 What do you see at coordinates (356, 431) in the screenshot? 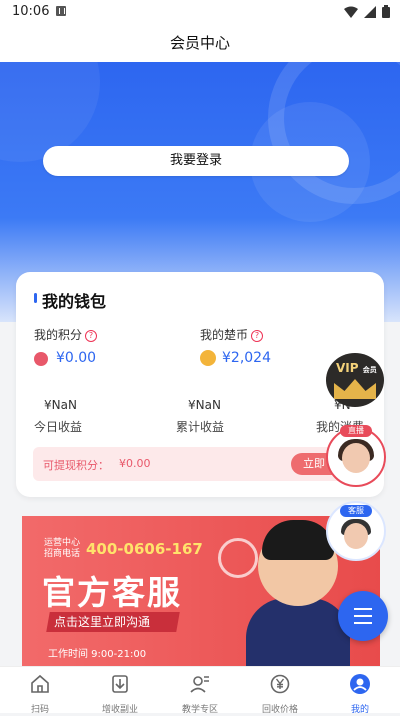
I see `live-tag: 直播` at bounding box center [356, 431].